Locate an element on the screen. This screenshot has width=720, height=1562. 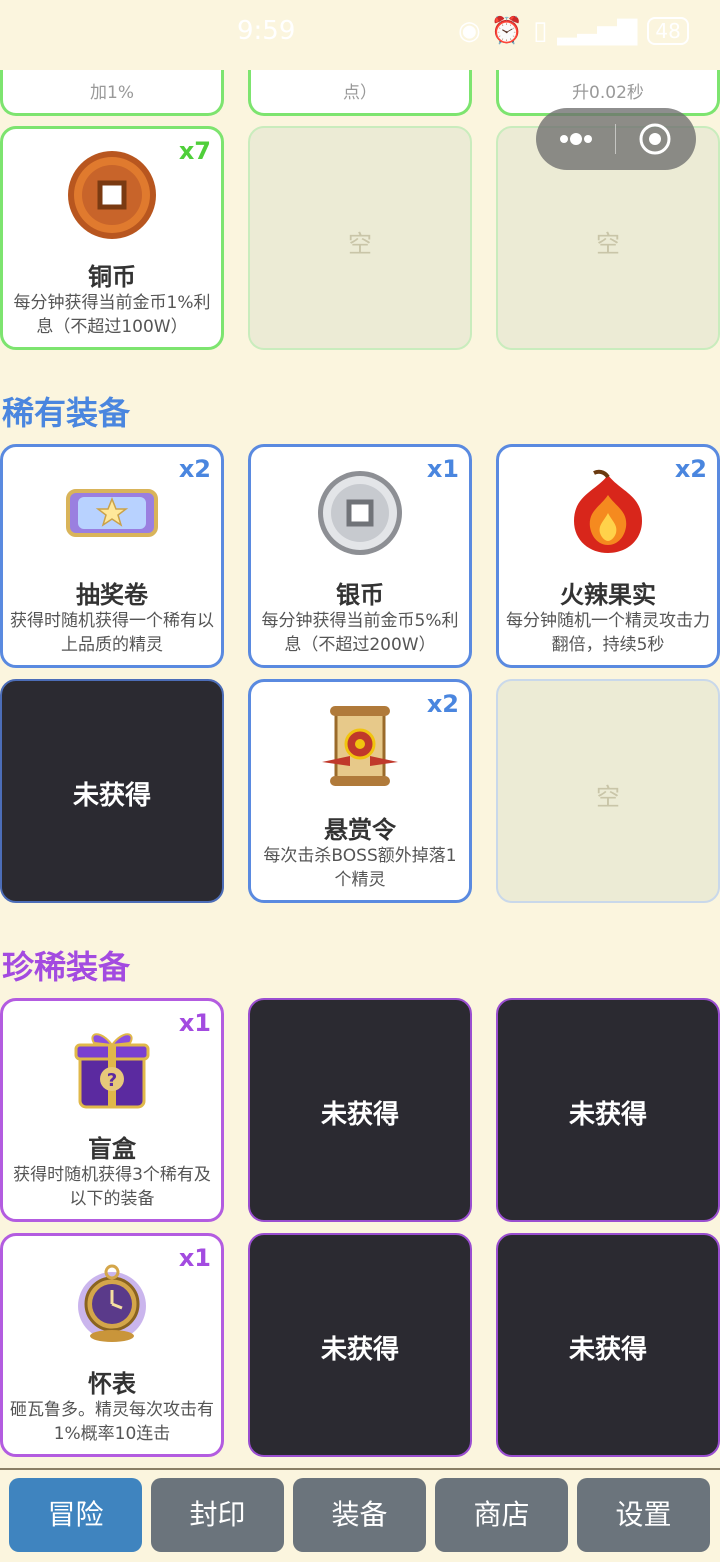
item-desc: 砸瓦鲁多。精灵每次攻击有1%概率10连击 is located at coordinates (112, 1422).